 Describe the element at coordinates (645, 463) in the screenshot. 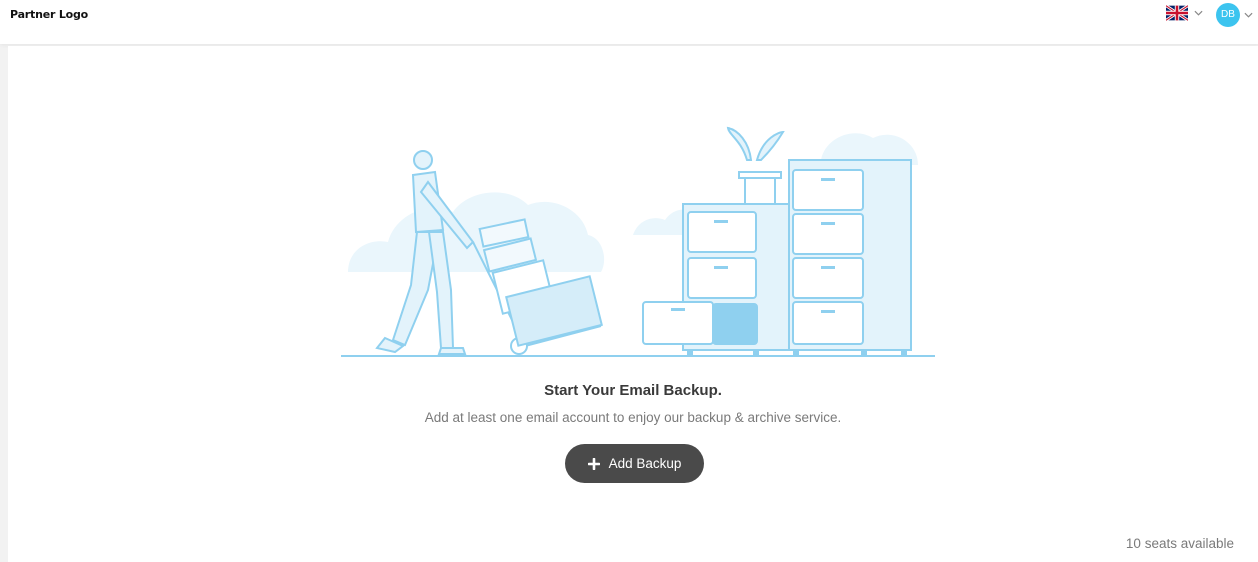

I see `add-backup-label: Add Backup` at that location.